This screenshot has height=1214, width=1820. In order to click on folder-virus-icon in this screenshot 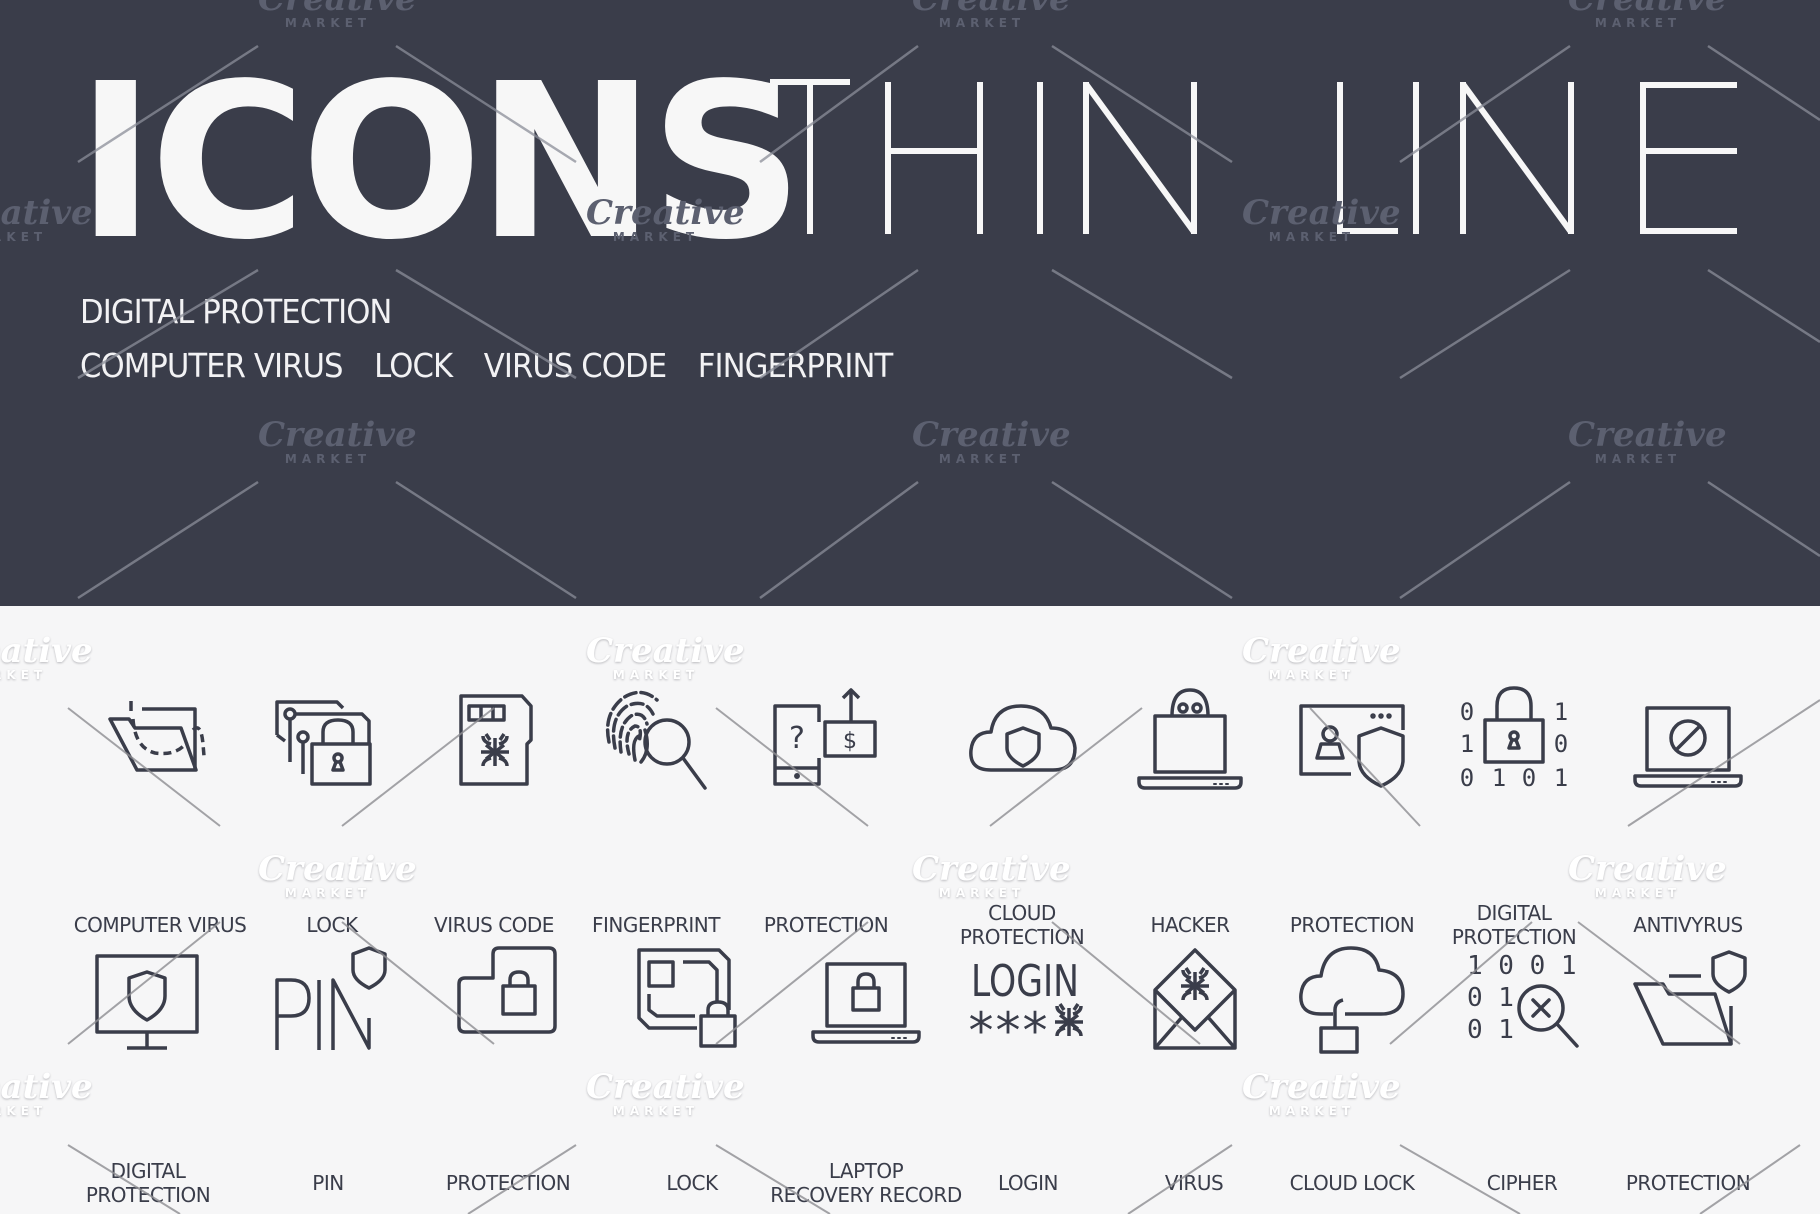, I will do `click(160, 741)`.